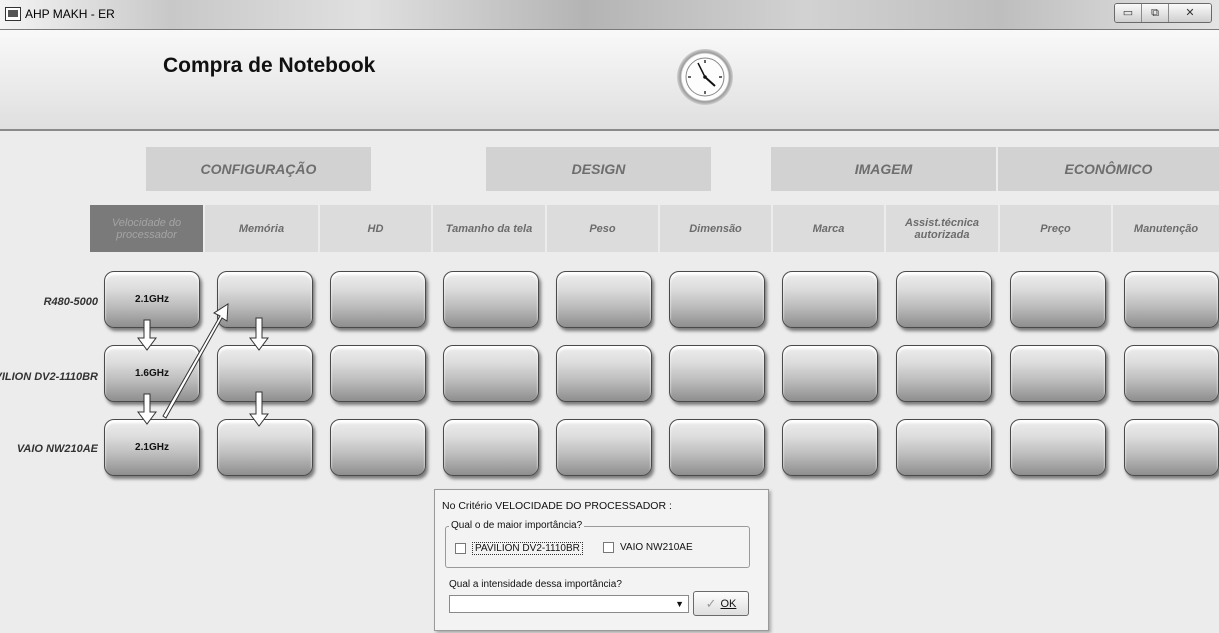  I want to click on app-icon, so click(13, 14).